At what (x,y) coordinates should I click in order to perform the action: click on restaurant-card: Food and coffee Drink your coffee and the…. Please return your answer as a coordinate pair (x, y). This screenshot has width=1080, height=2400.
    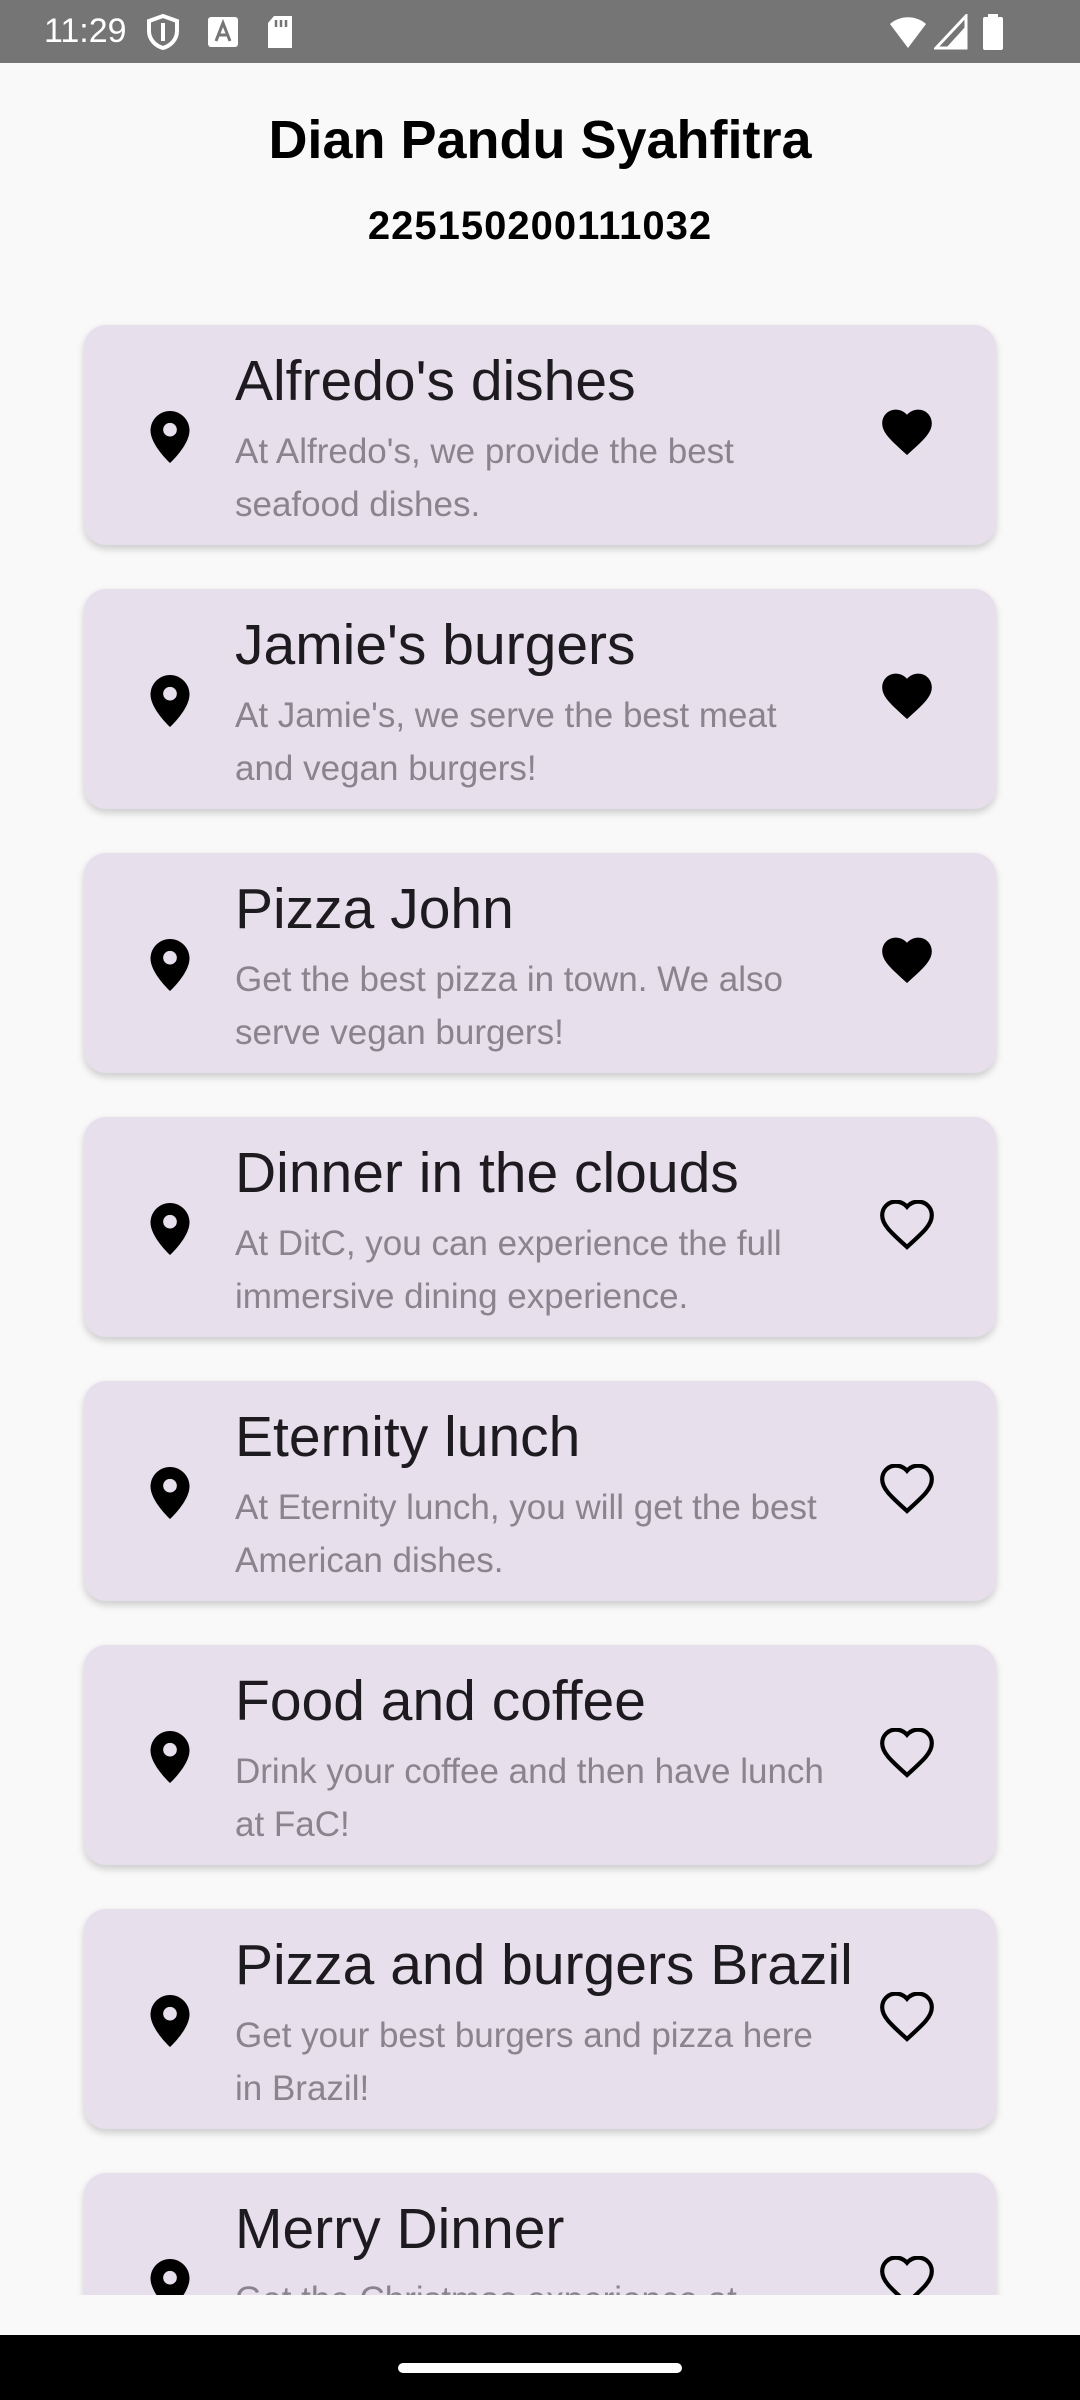
    Looking at the image, I should click on (540, 1755).